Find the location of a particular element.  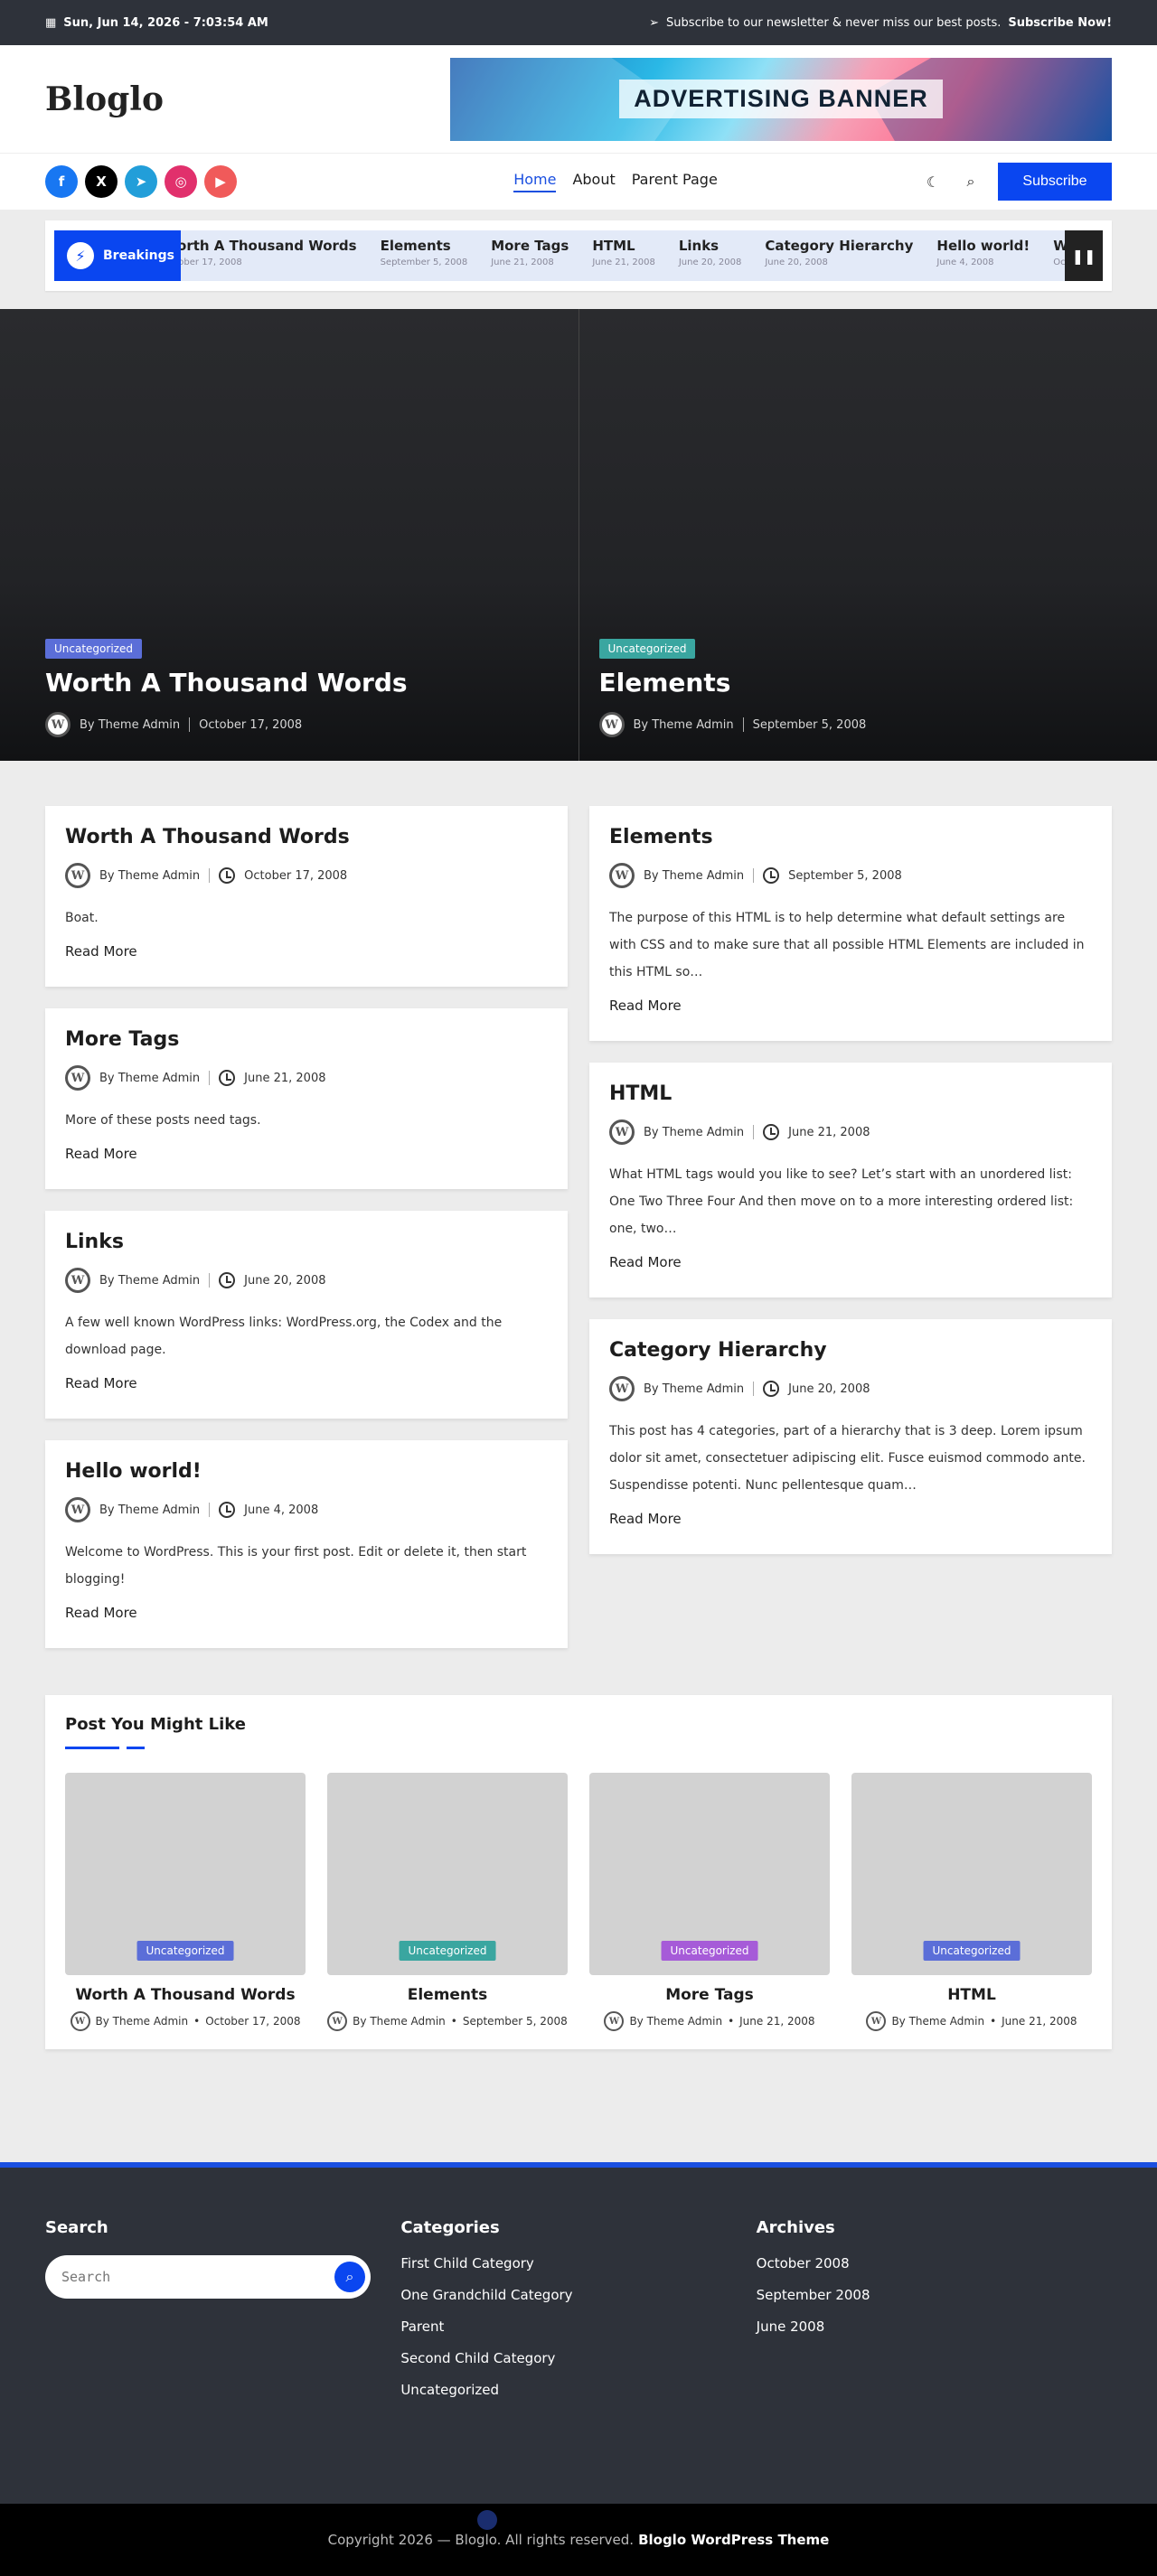

archive-link: June 2008 is located at coordinates (935, 2326).